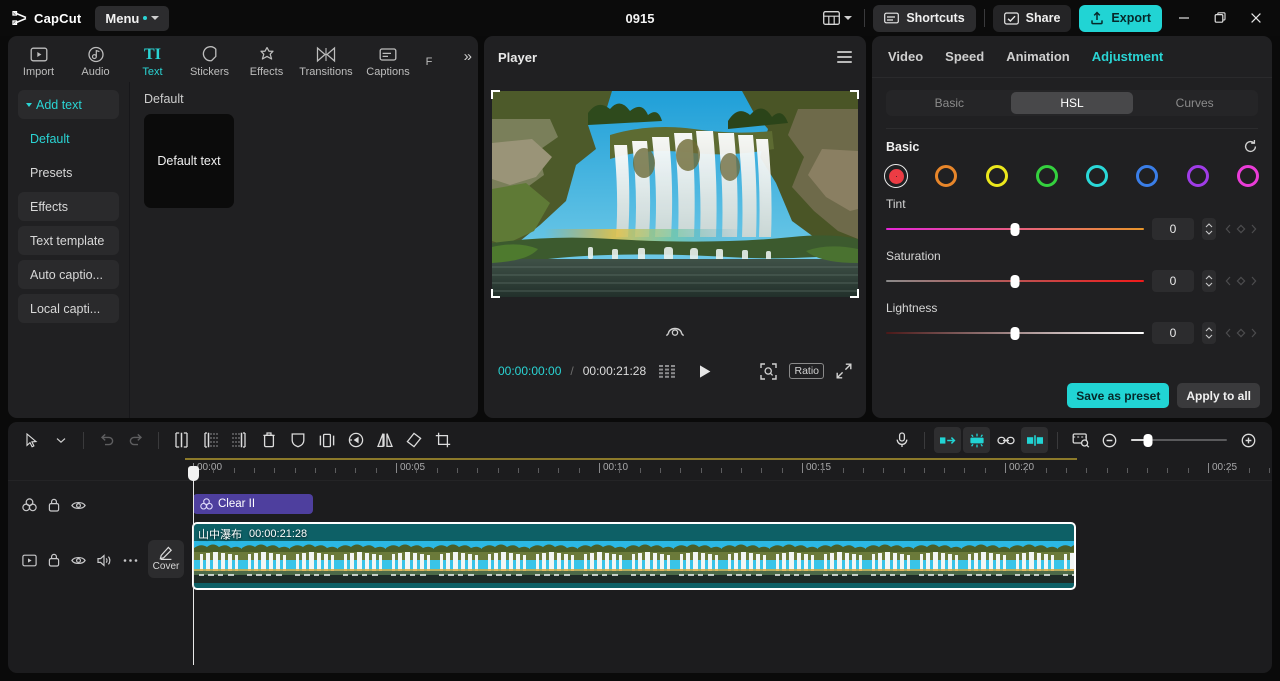  What do you see at coordinates (1034, 440) in the screenshot?
I see `adsorb-icon` at bounding box center [1034, 440].